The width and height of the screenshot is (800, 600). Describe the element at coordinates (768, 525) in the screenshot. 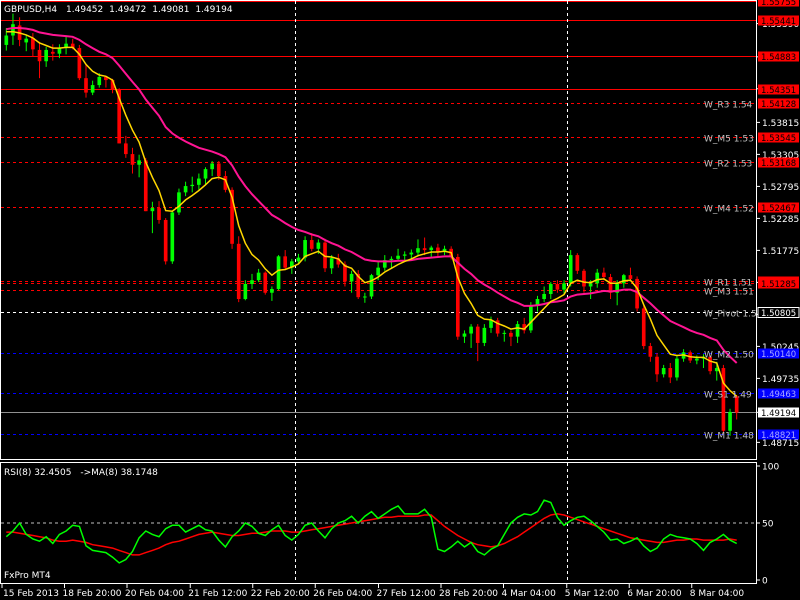

I see `rsi-tick-label: 50` at that location.